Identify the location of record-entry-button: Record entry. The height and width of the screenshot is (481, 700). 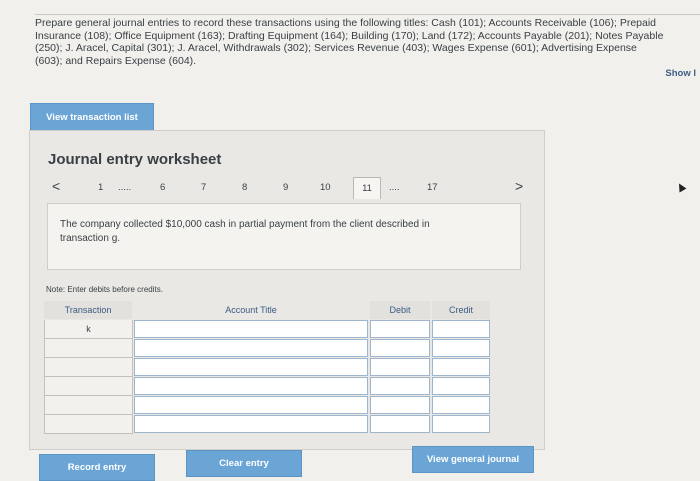
(97, 467).